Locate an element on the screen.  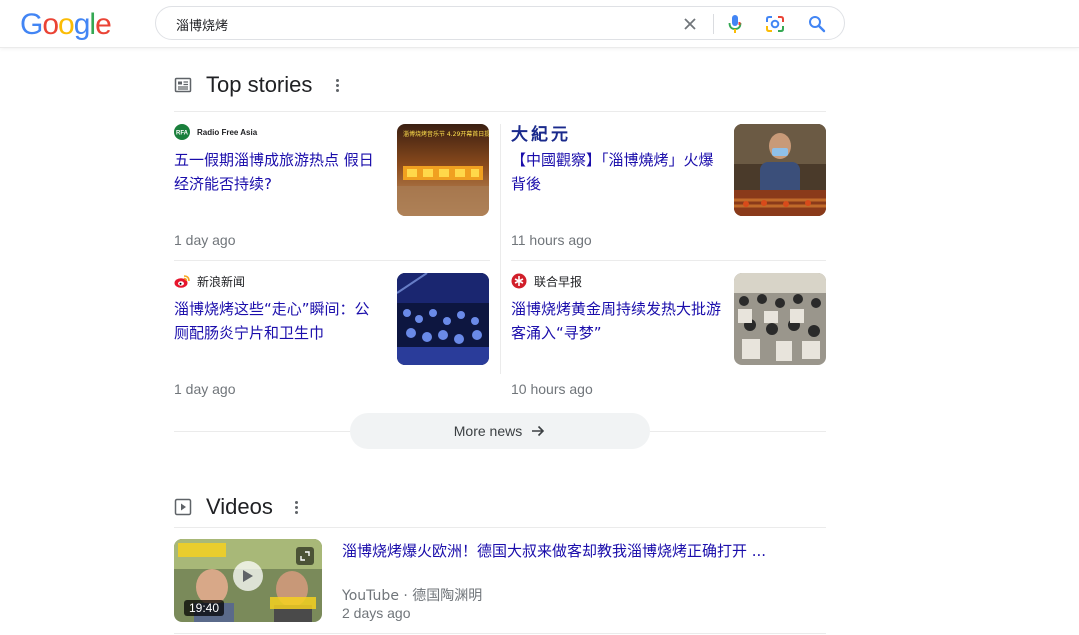
newspaper-icon is located at coordinates (183, 85).